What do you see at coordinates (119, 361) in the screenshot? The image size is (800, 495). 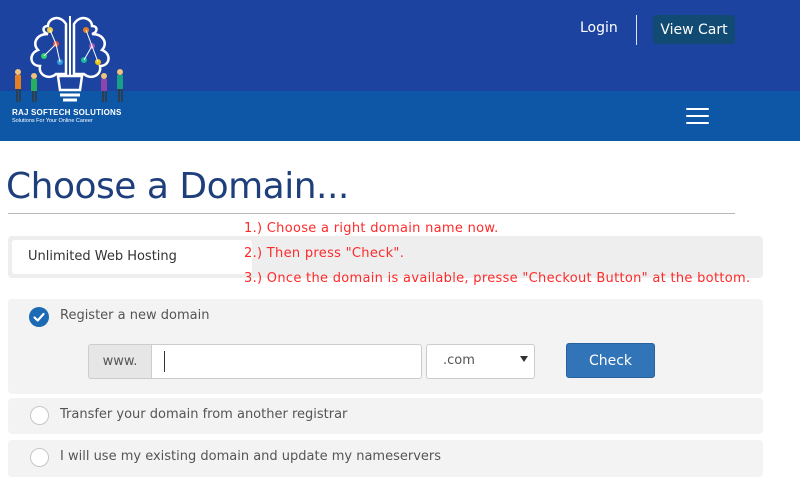 I see `www-prefix: www.` at bounding box center [119, 361].